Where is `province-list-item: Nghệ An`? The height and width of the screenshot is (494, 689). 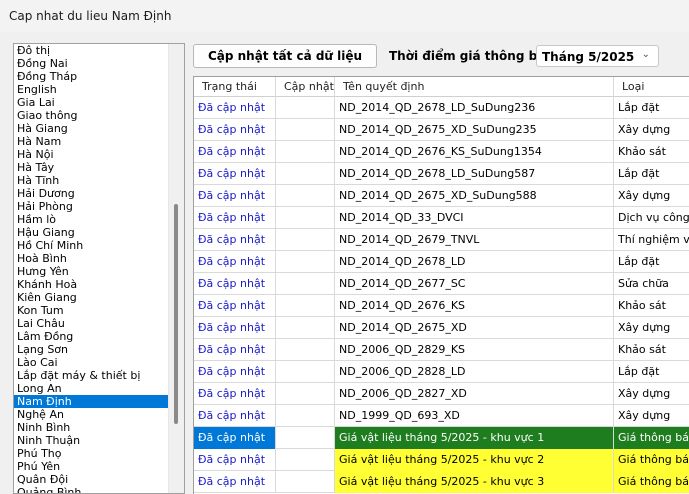
province-list-item: Nghệ An is located at coordinates (91, 414).